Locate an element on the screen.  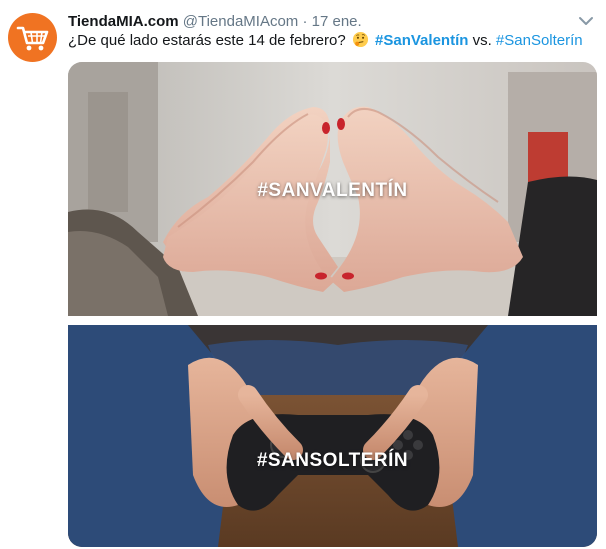
tweet-header: TiendaMIA.com @TiendaMIAcom · 17 ene. is located at coordinates (215, 22).